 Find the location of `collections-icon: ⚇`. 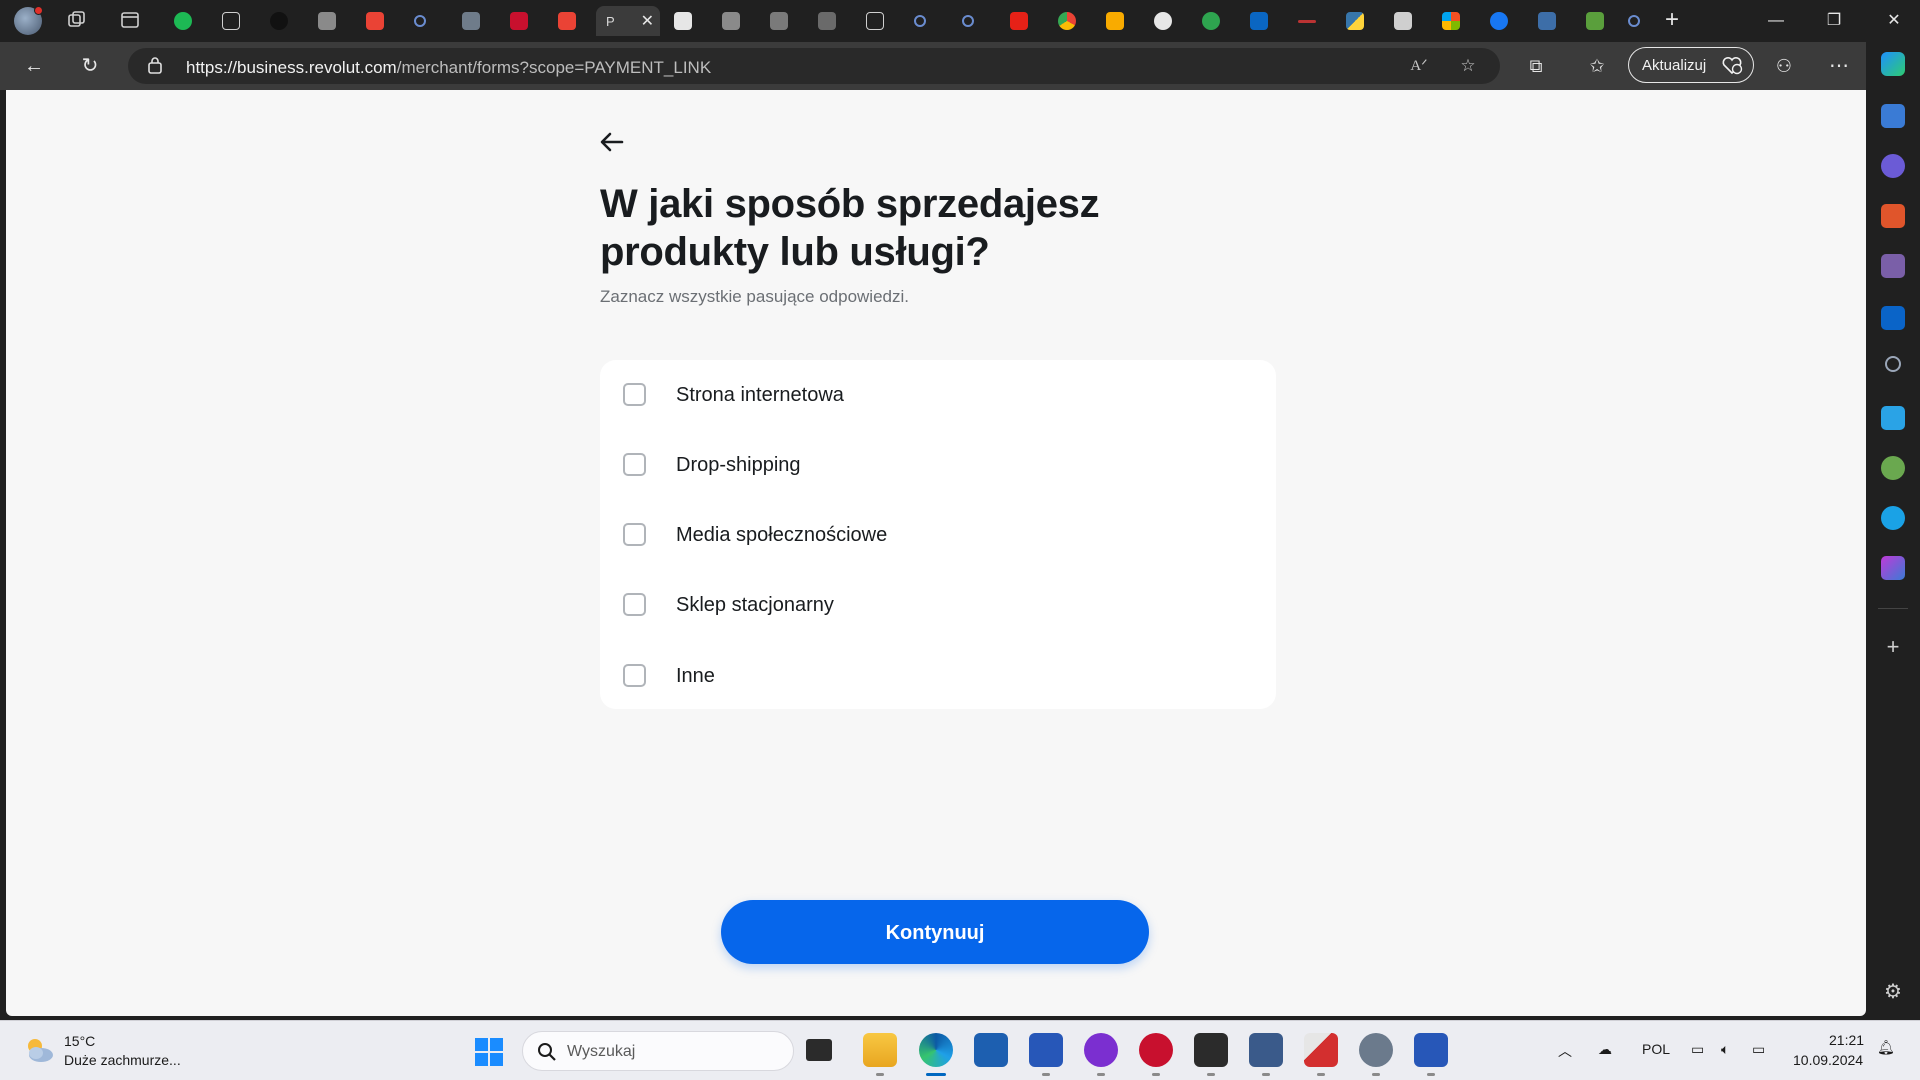

collections-icon: ⚇ is located at coordinates (1784, 66).